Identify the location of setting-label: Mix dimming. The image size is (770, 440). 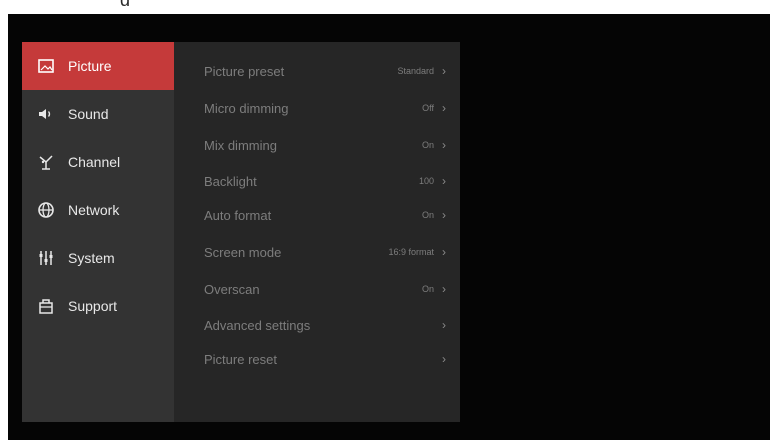
(240, 145).